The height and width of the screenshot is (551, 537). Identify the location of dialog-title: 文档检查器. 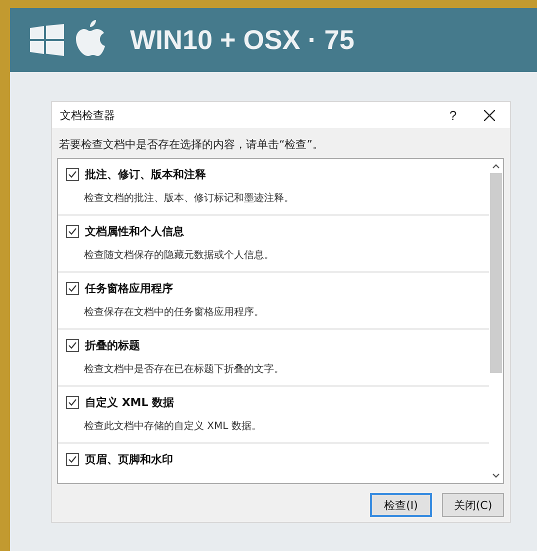
(88, 115).